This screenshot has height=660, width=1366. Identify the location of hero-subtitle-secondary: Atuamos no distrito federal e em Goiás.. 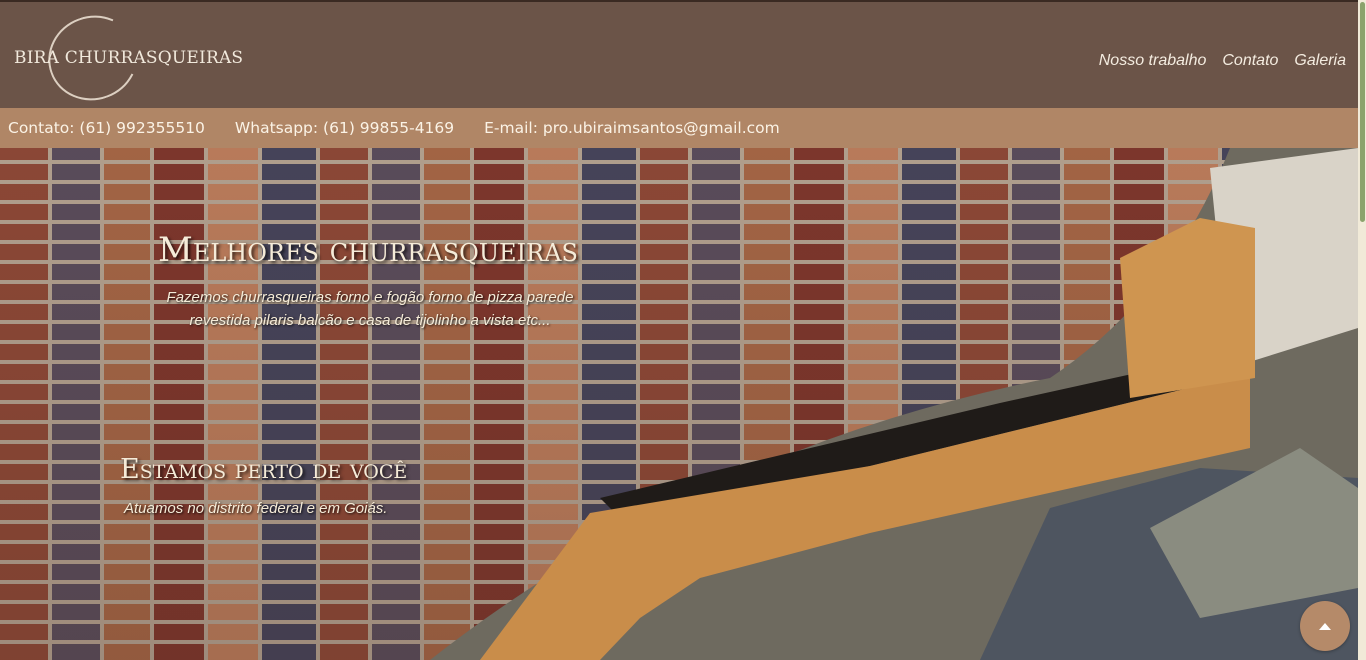
(256, 508).